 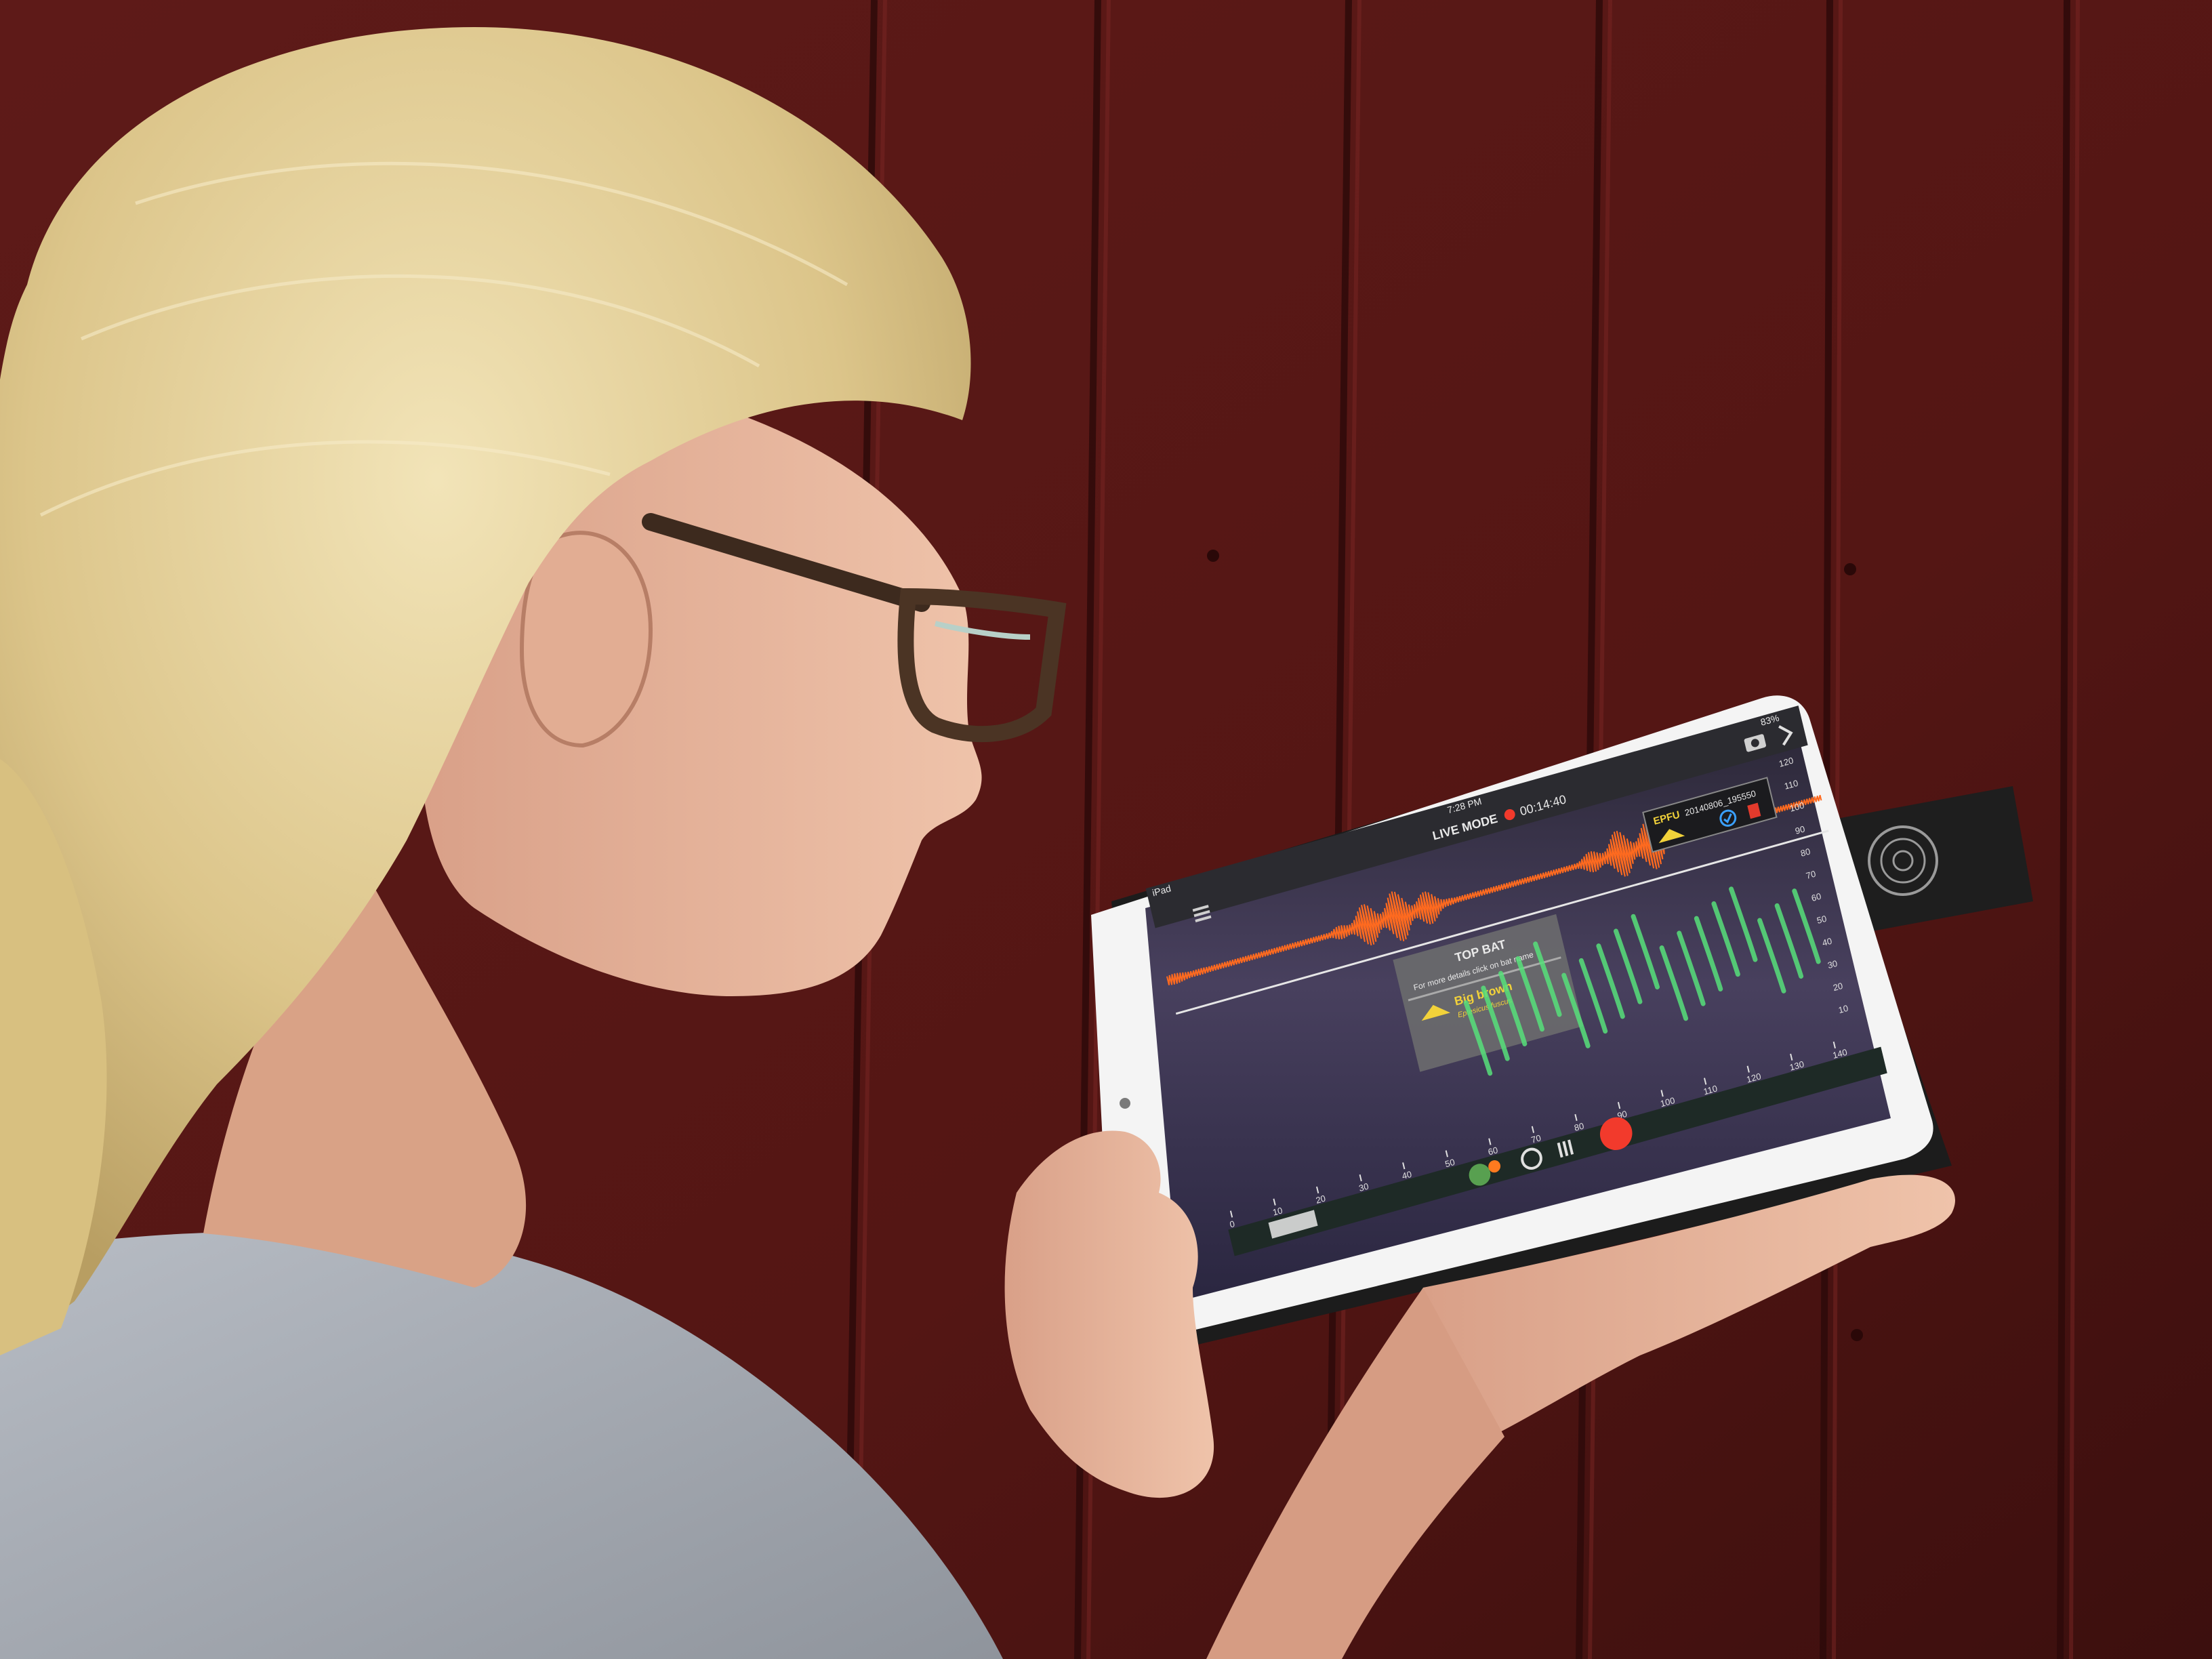 I want to click on front-camera, so click(x=1125, y=1103).